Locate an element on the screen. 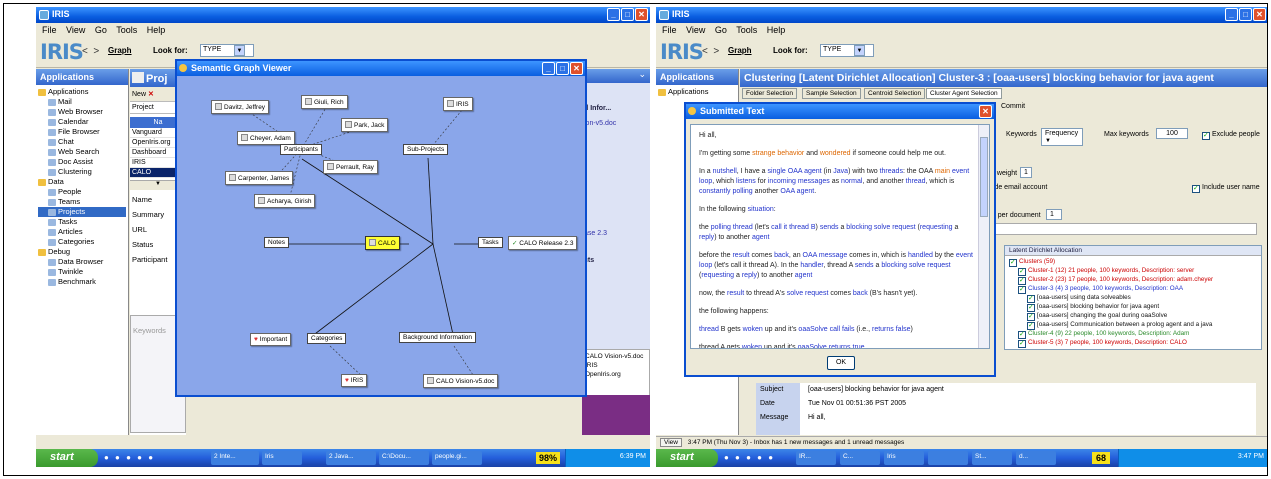  person-node: Carpenter, James is located at coordinates (259, 178).